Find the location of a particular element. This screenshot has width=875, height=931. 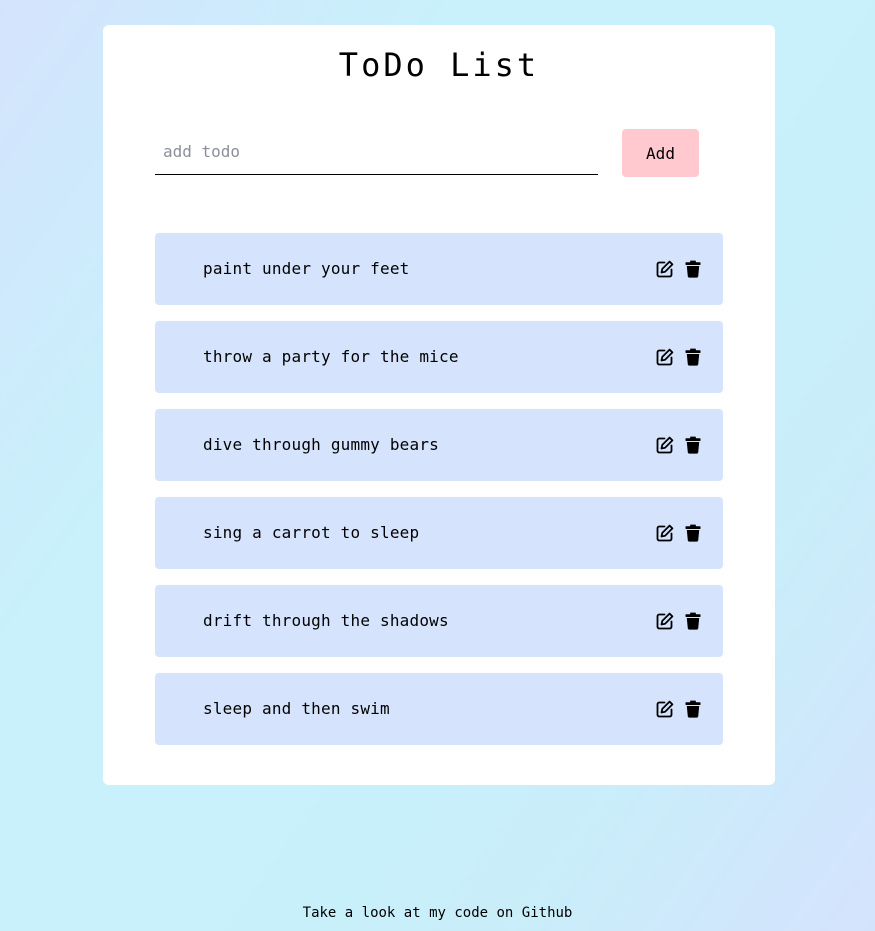

todo-item-text: throw a party for the mice is located at coordinates (331, 356).